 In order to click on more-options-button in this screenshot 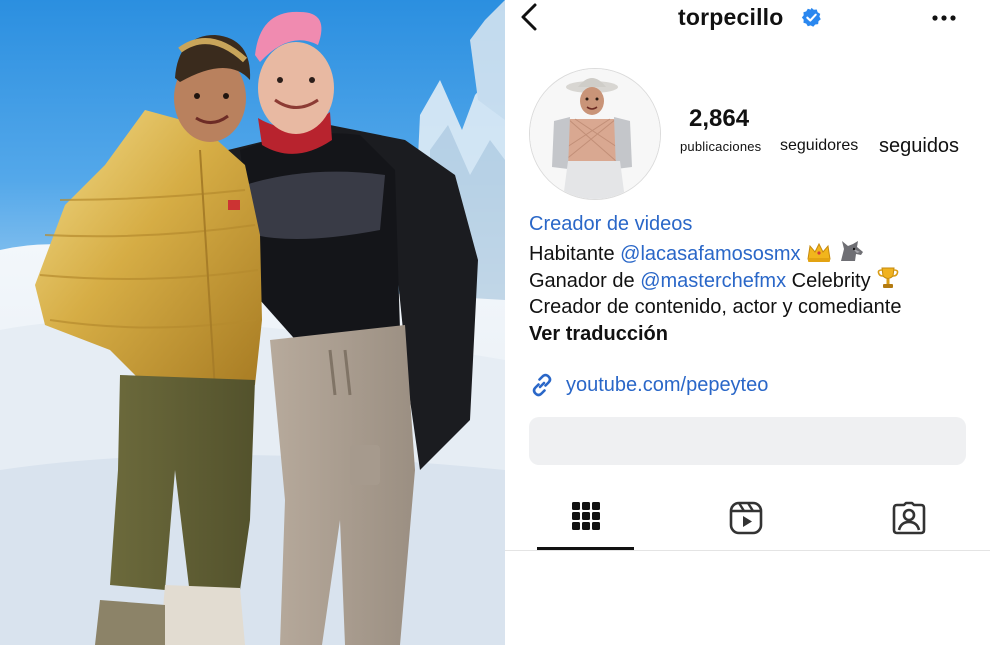, I will do `click(945, 18)`.